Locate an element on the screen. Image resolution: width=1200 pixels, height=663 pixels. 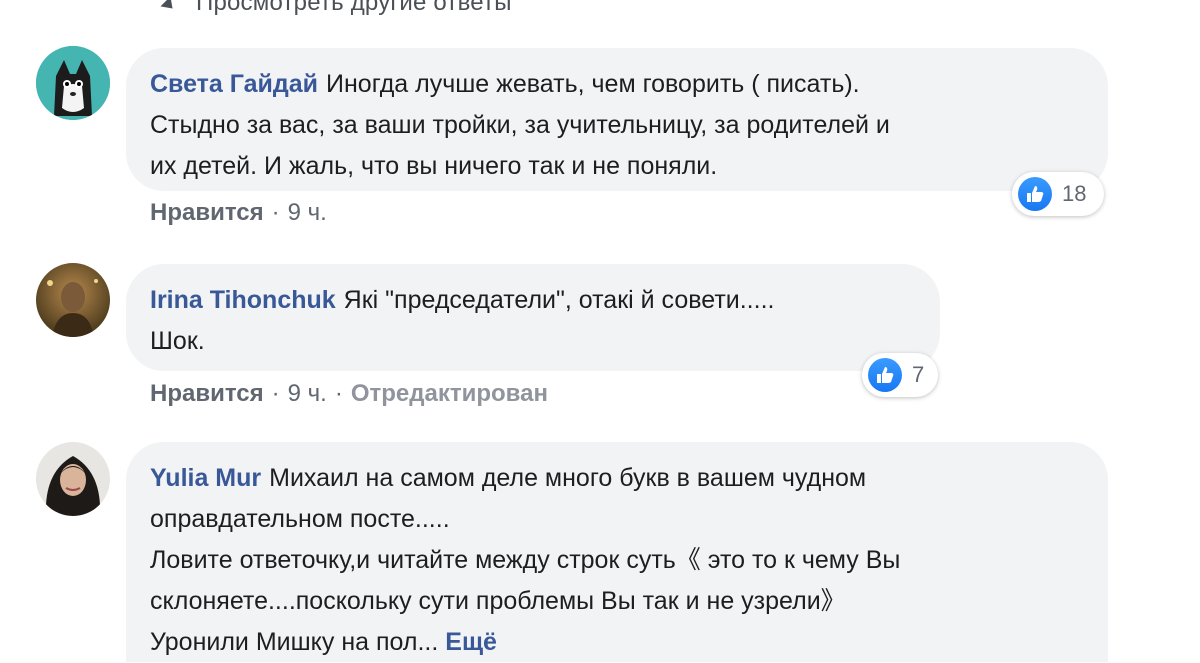
reply-arrow-icon is located at coordinates (169, 7).